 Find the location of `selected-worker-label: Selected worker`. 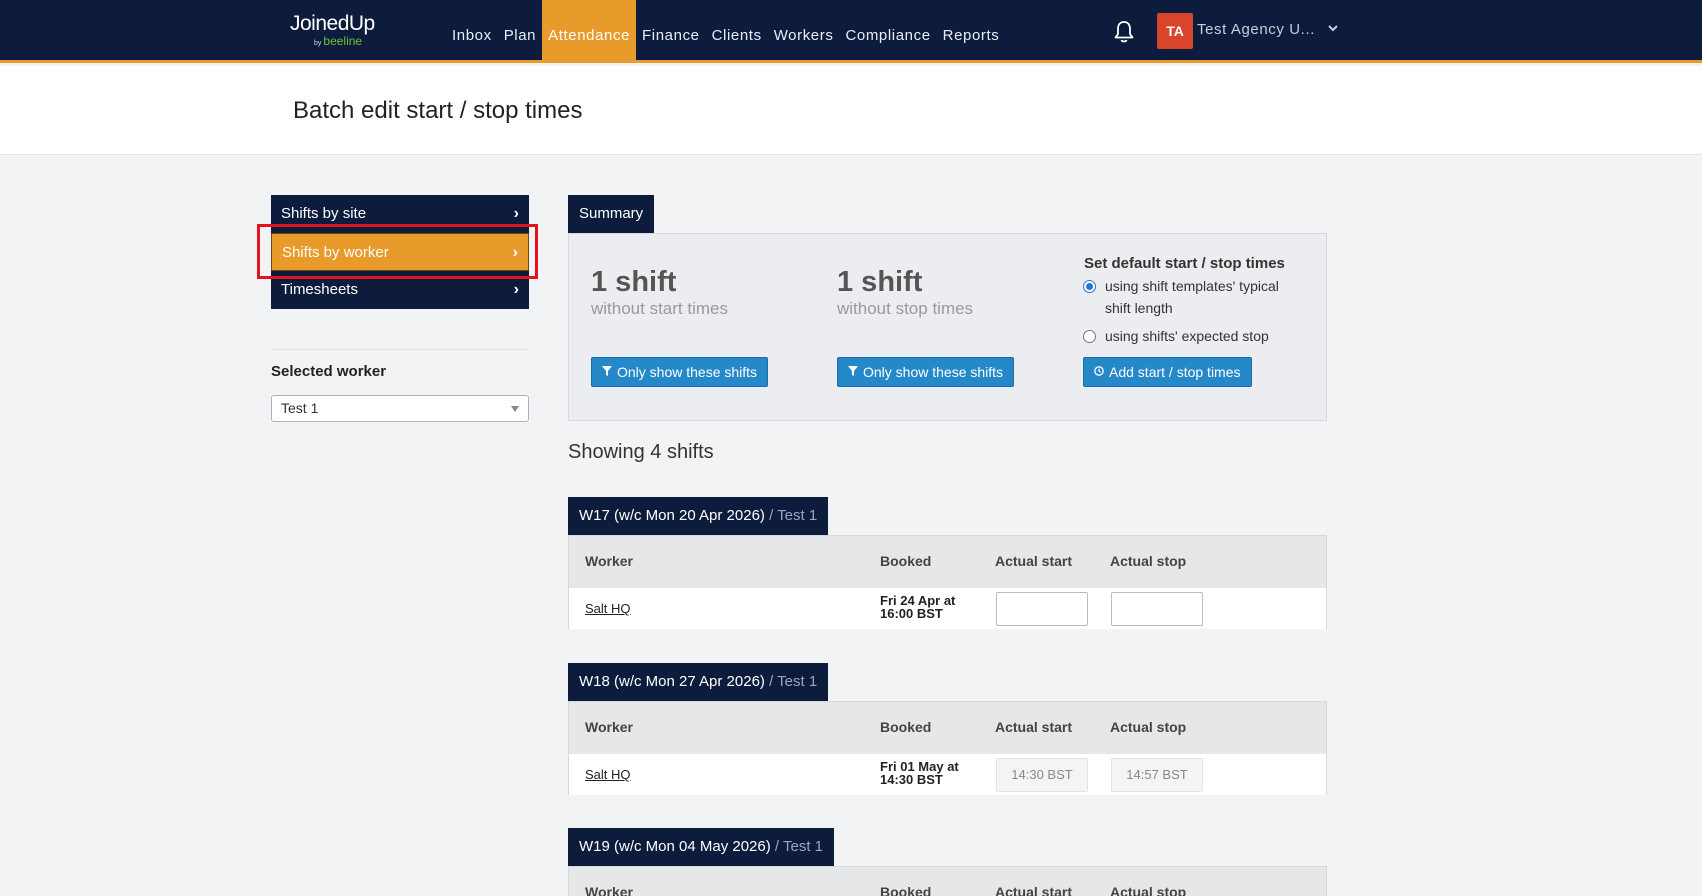

selected-worker-label: Selected worker is located at coordinates (329, 371).